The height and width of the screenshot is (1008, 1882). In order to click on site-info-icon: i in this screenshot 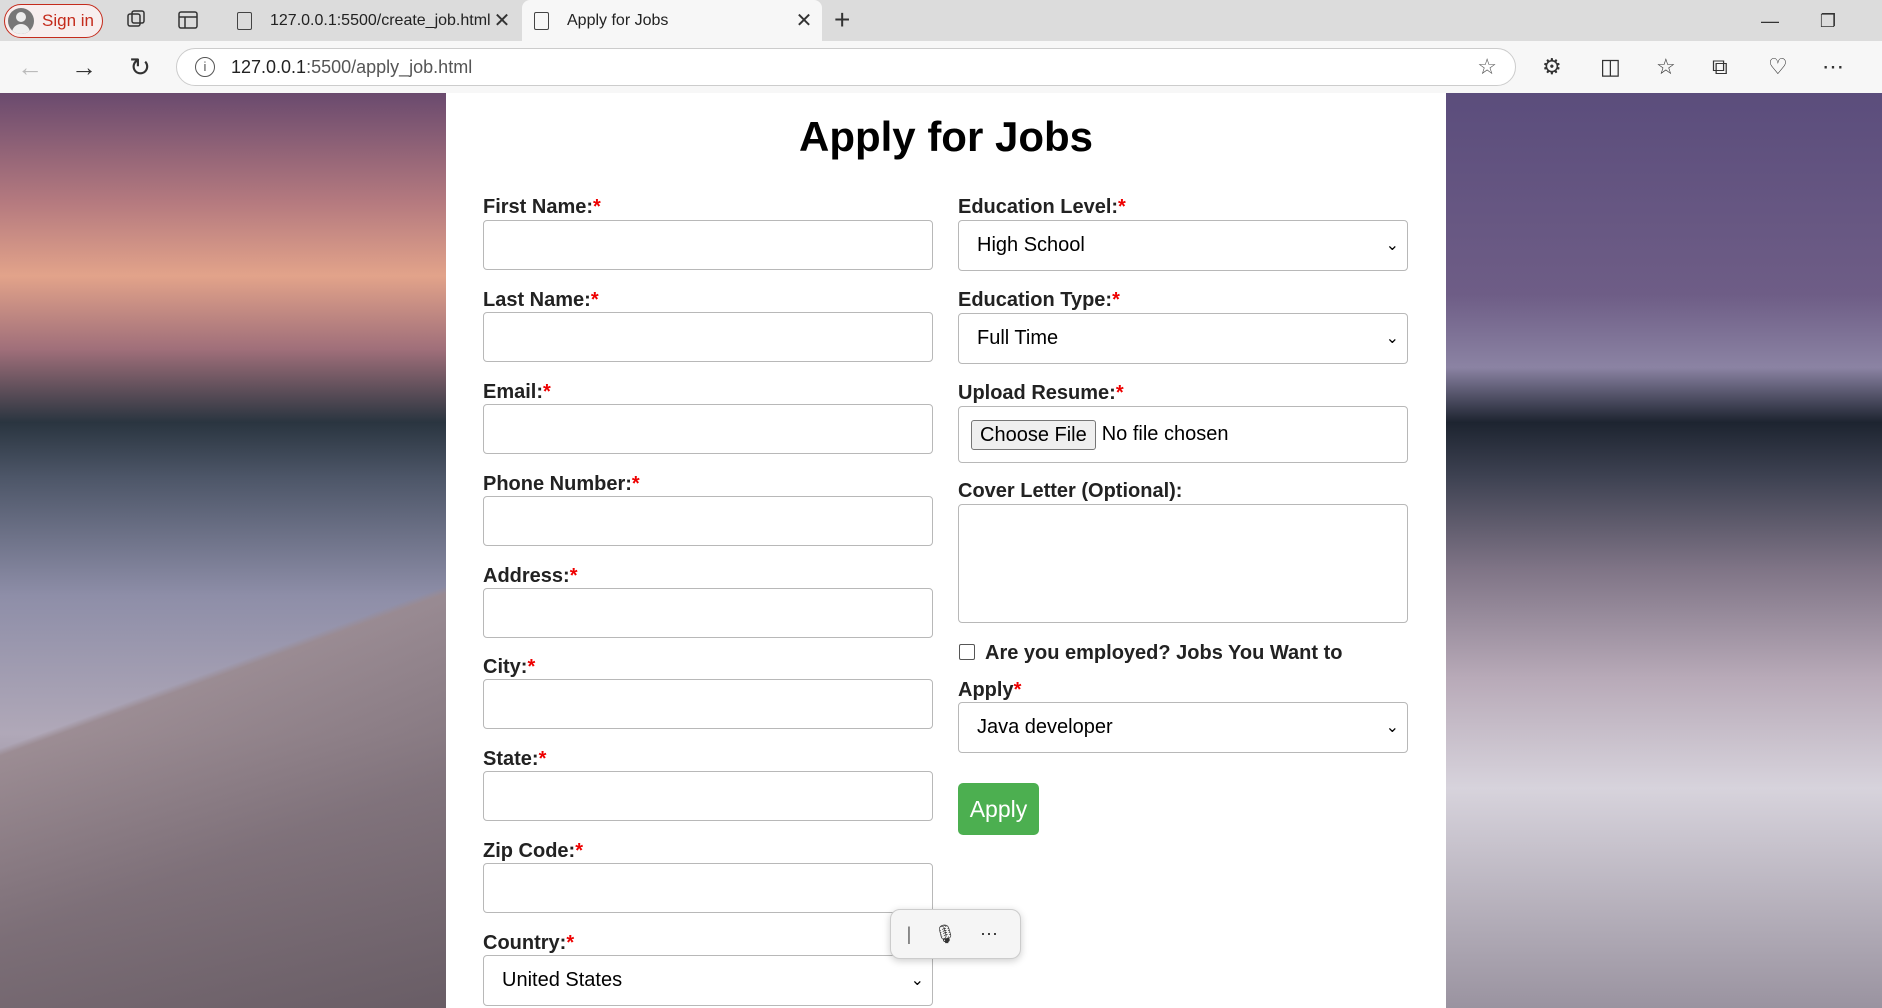, I will do `click(205, 67)`.